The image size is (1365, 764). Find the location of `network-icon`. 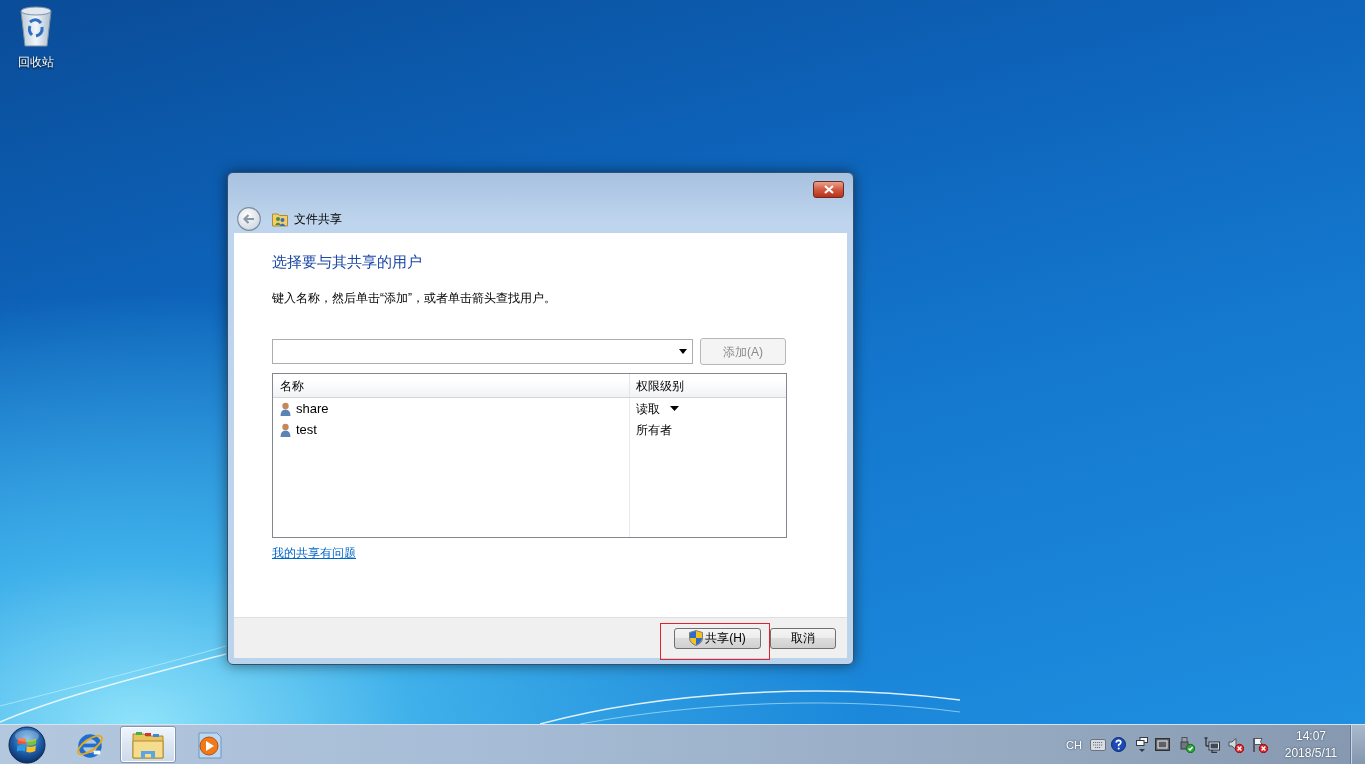

network-icon is located at coordinates (1212, 744).